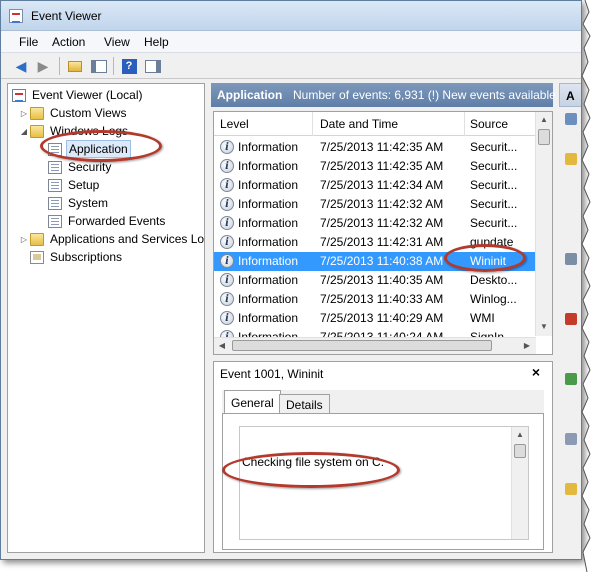  I want to click on table-row: i Information 7/25/2013 11:40:38 AM Wininit, so click(375, 261).